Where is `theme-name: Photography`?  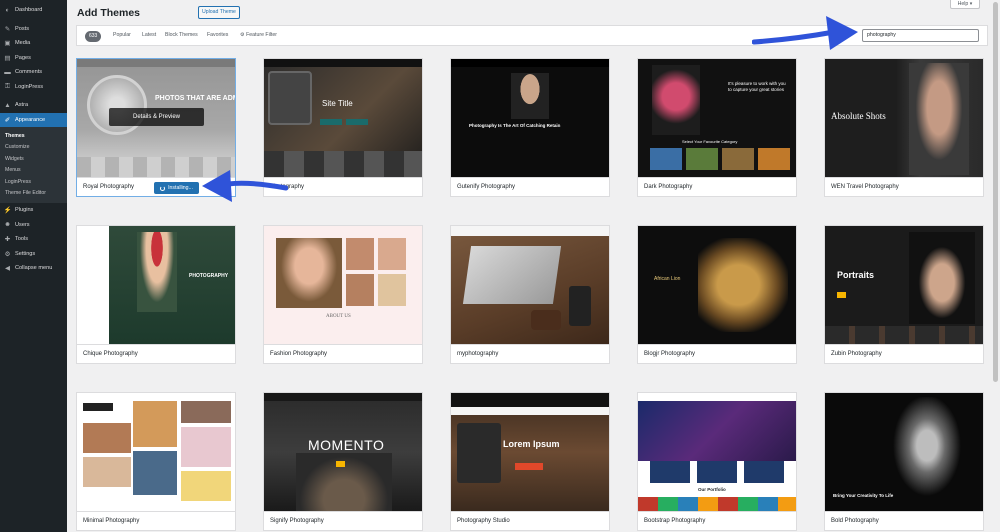
theme-name: Photography is located at coordinates (287, 187).